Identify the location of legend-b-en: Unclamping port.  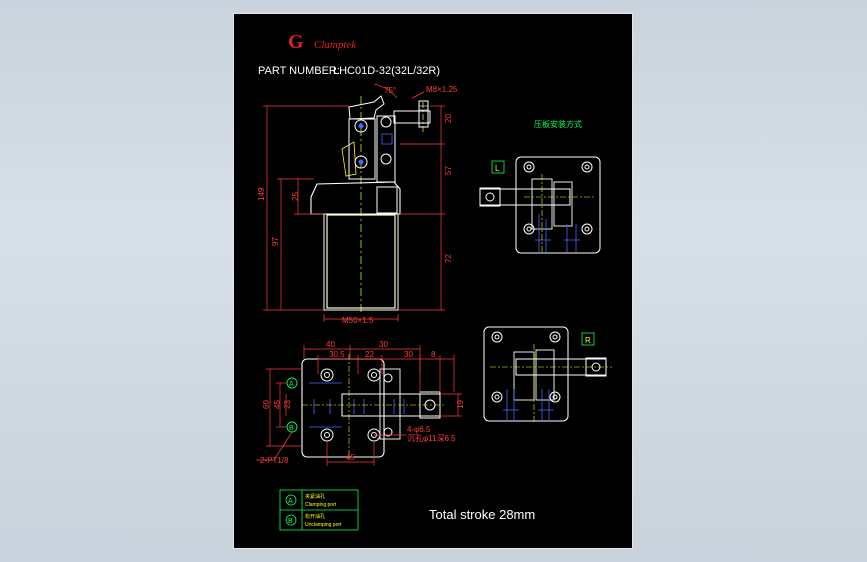
(323, 525).